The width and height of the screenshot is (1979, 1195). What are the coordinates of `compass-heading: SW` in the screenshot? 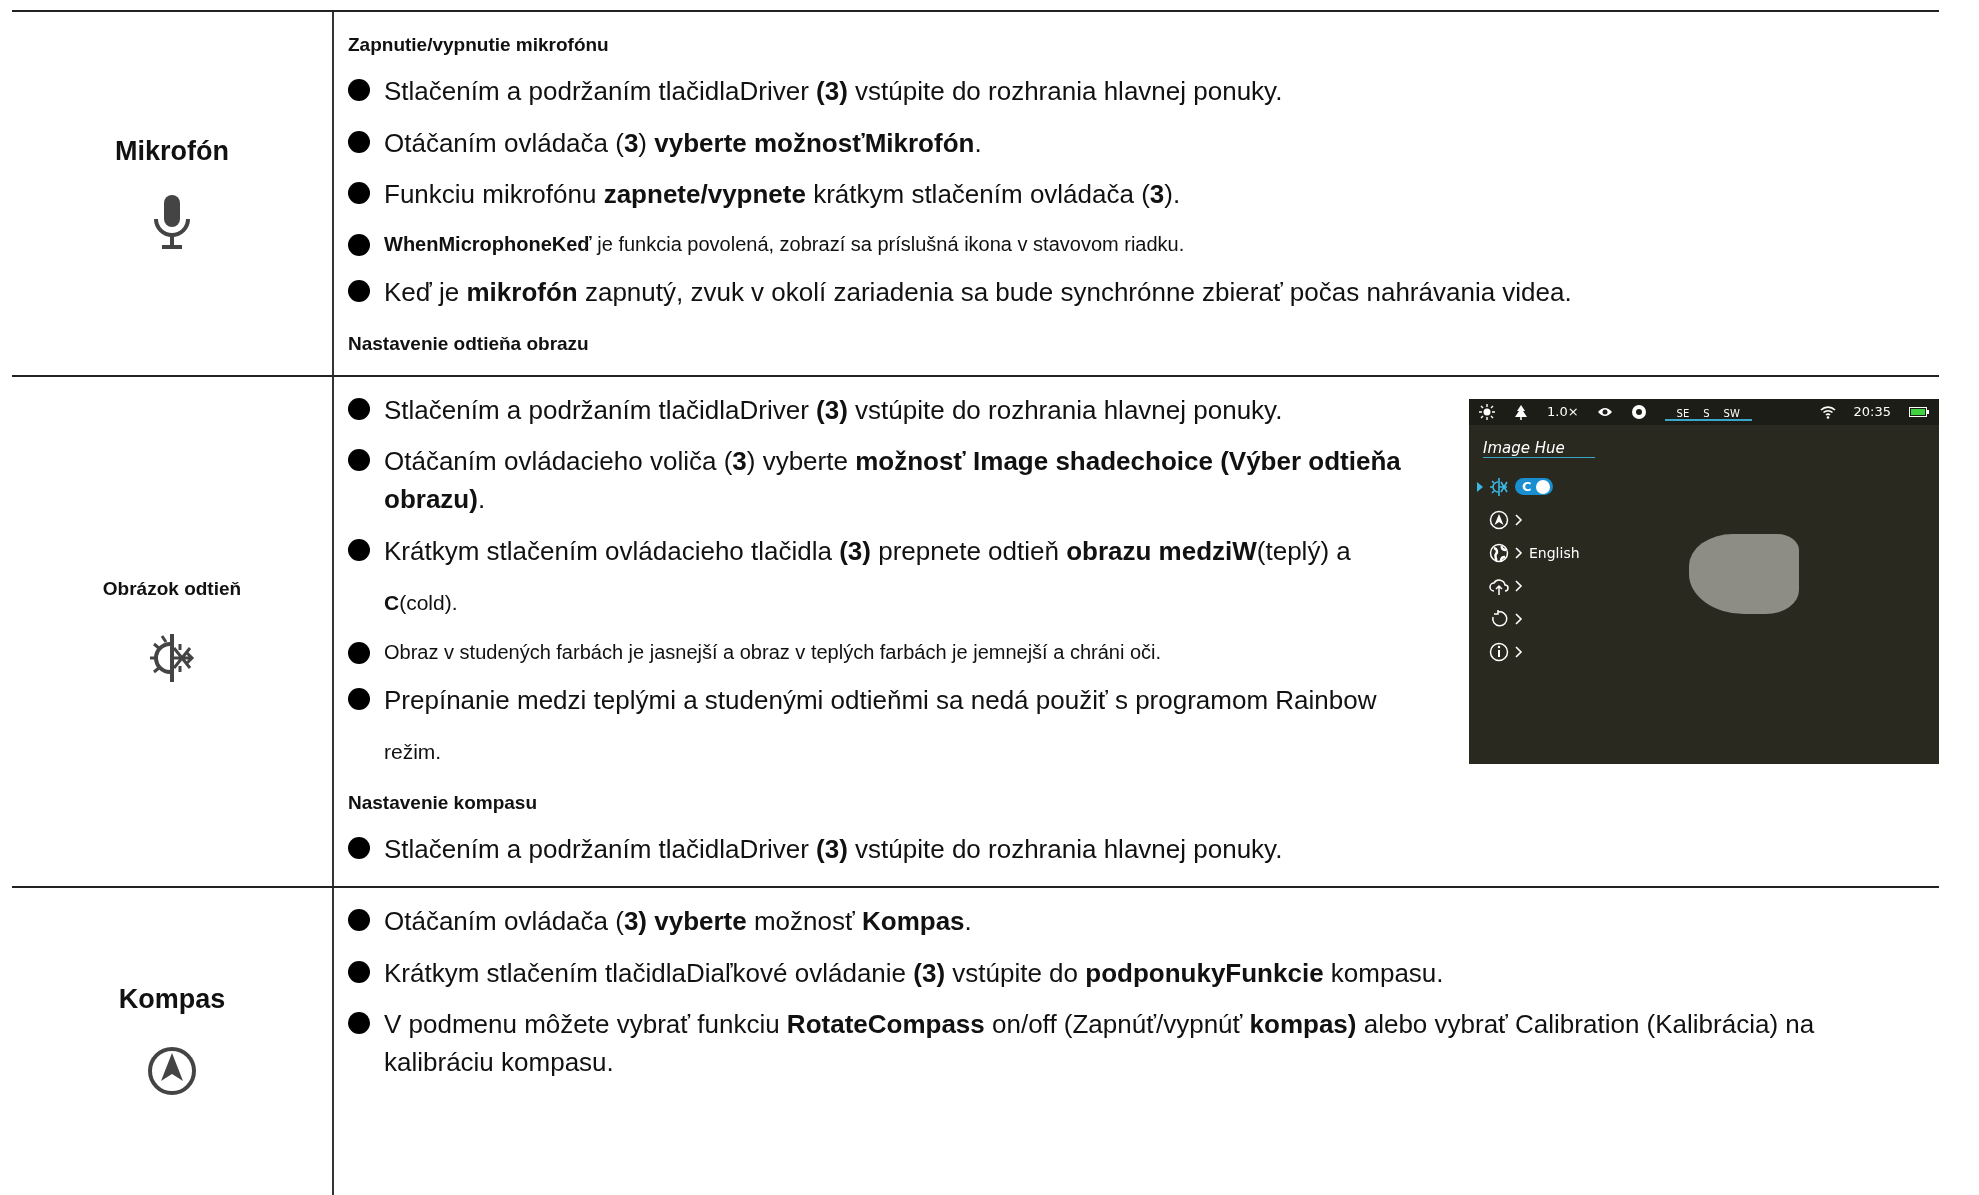 It's located at (1731, 414).